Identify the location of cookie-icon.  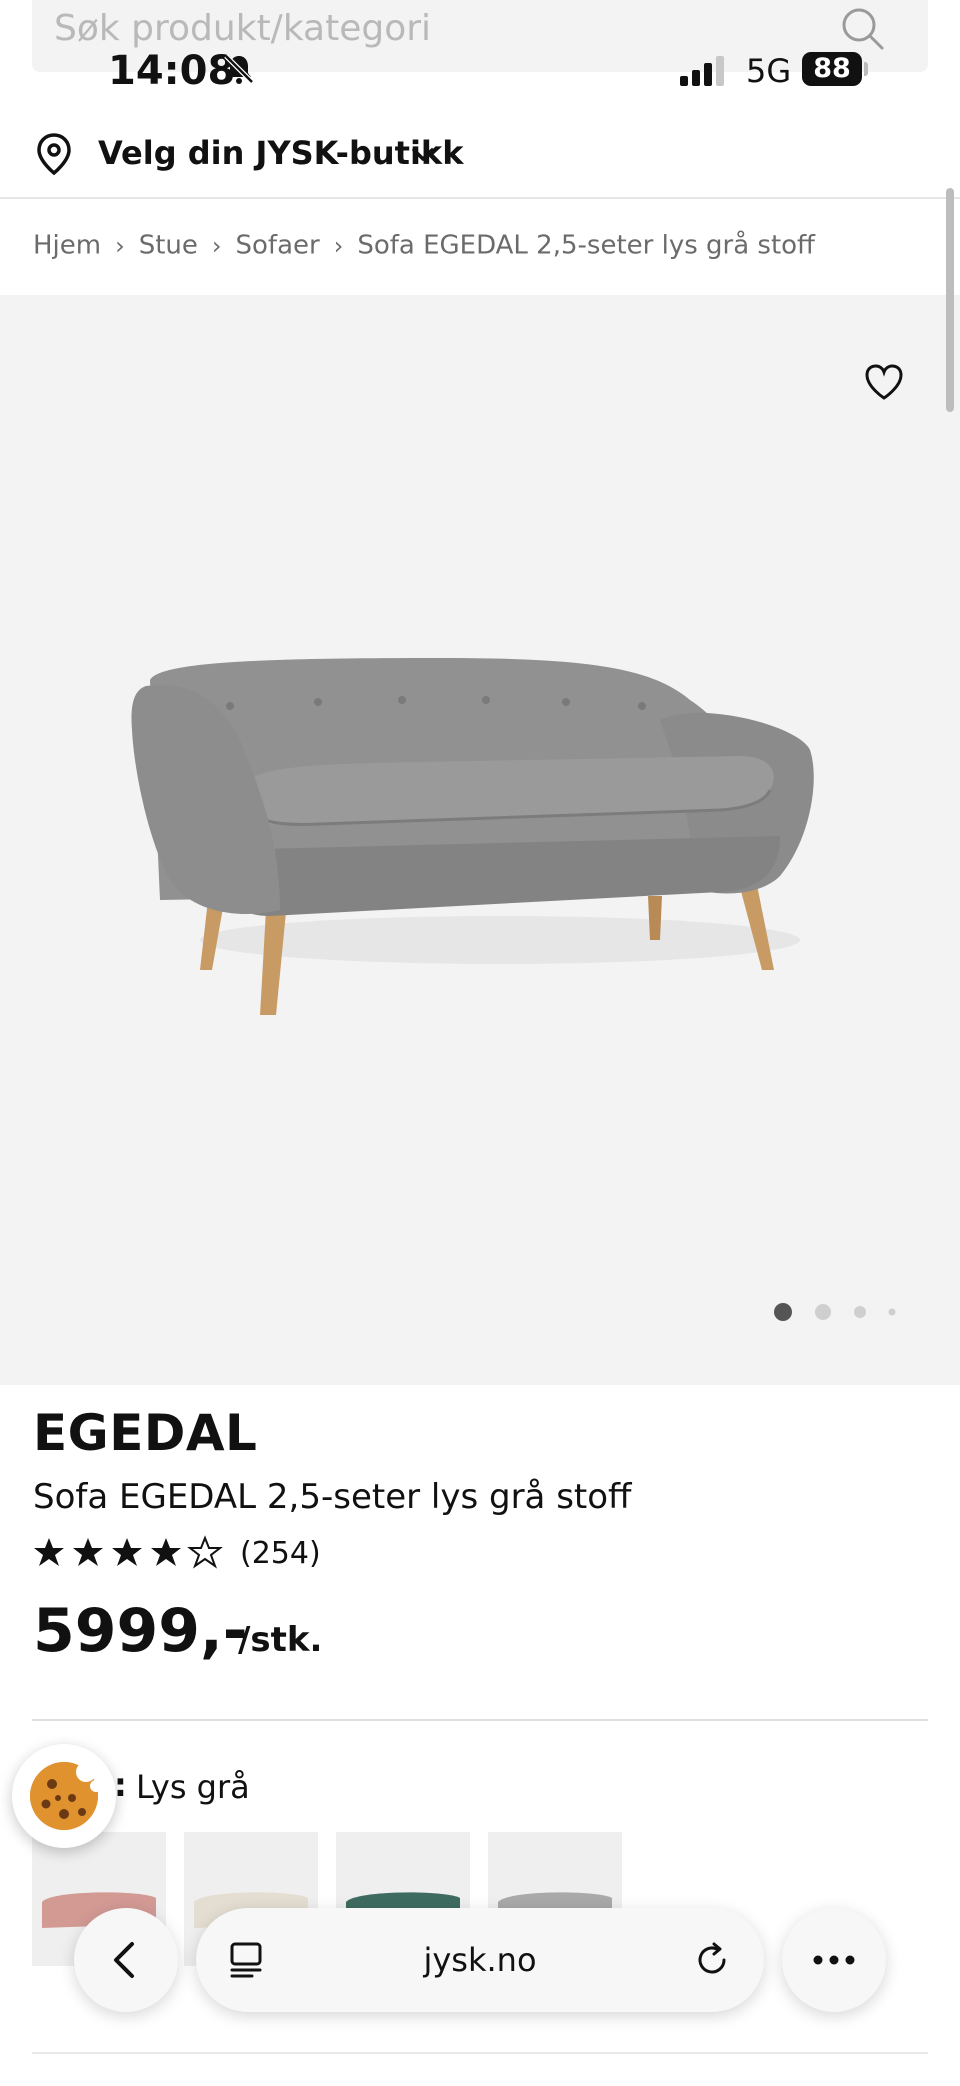
(66, 1796).